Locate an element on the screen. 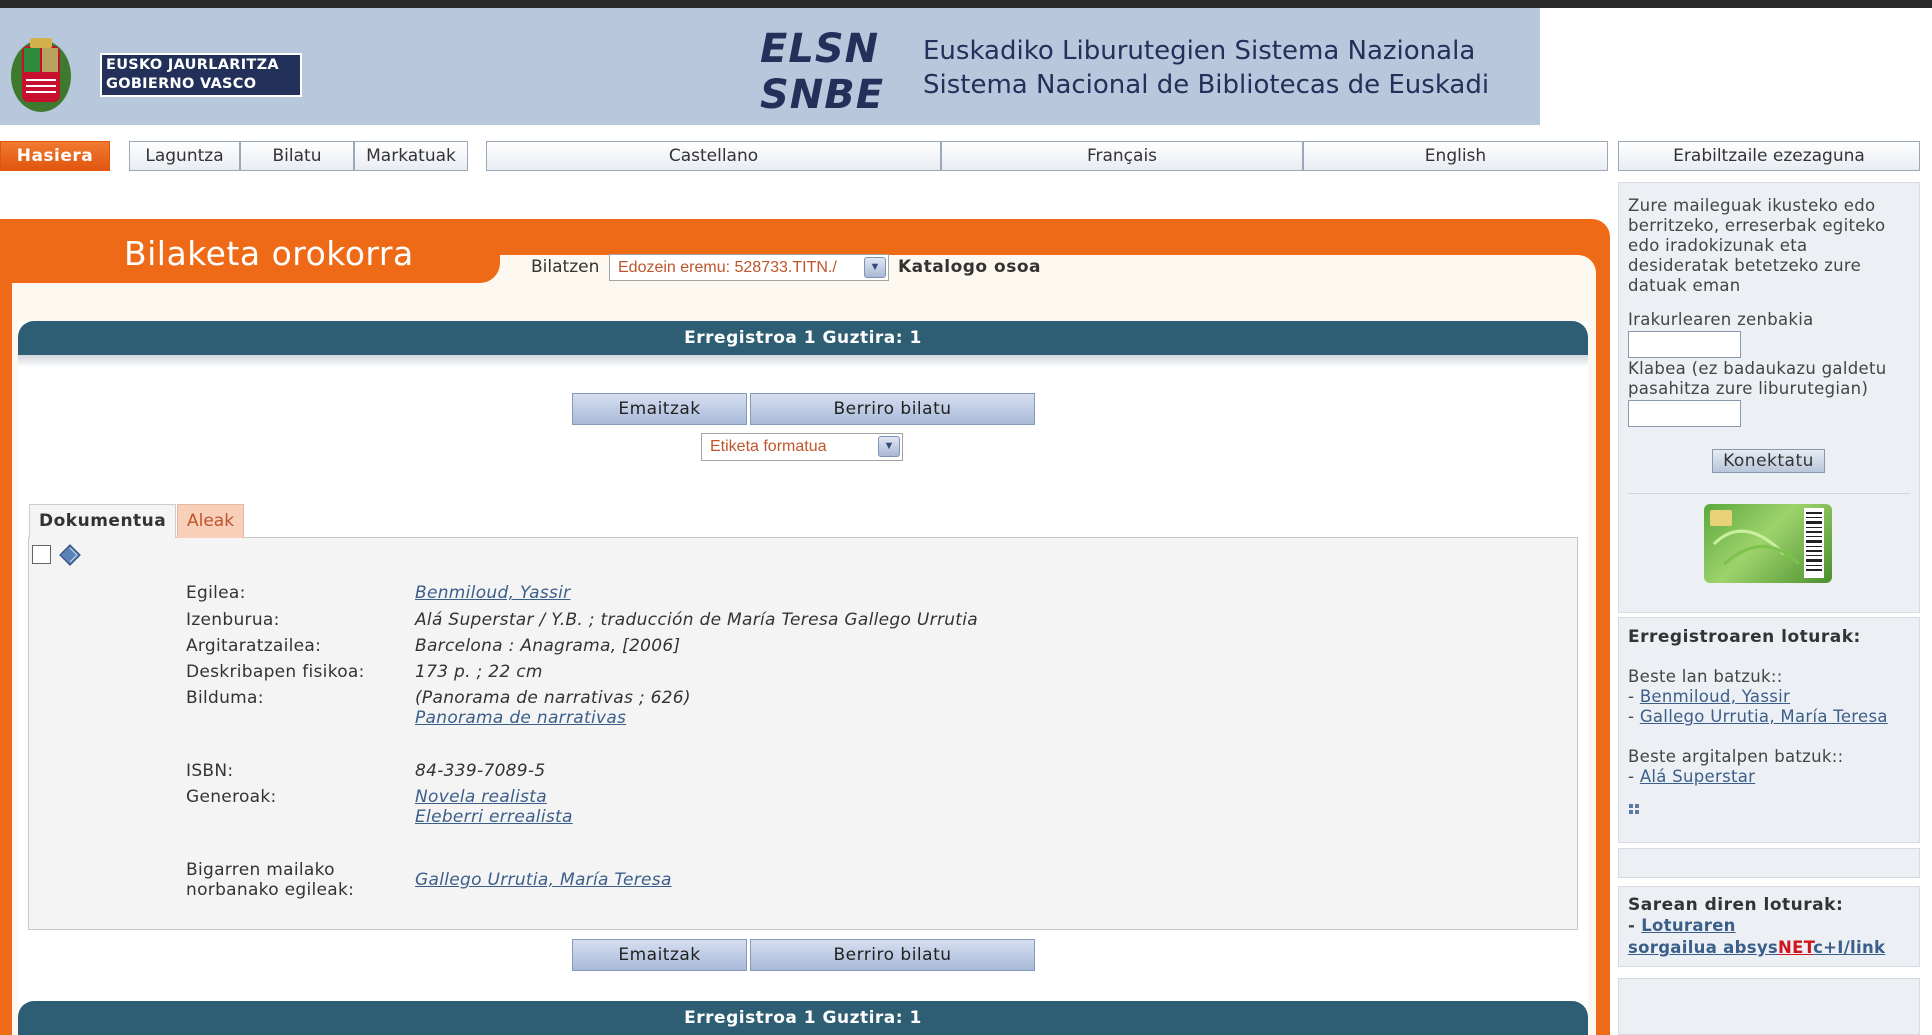 This screenshot has height=1035, width=1932. reader-number-label: Irakurlearen zenbakia is located at coordinates (1721, 319).